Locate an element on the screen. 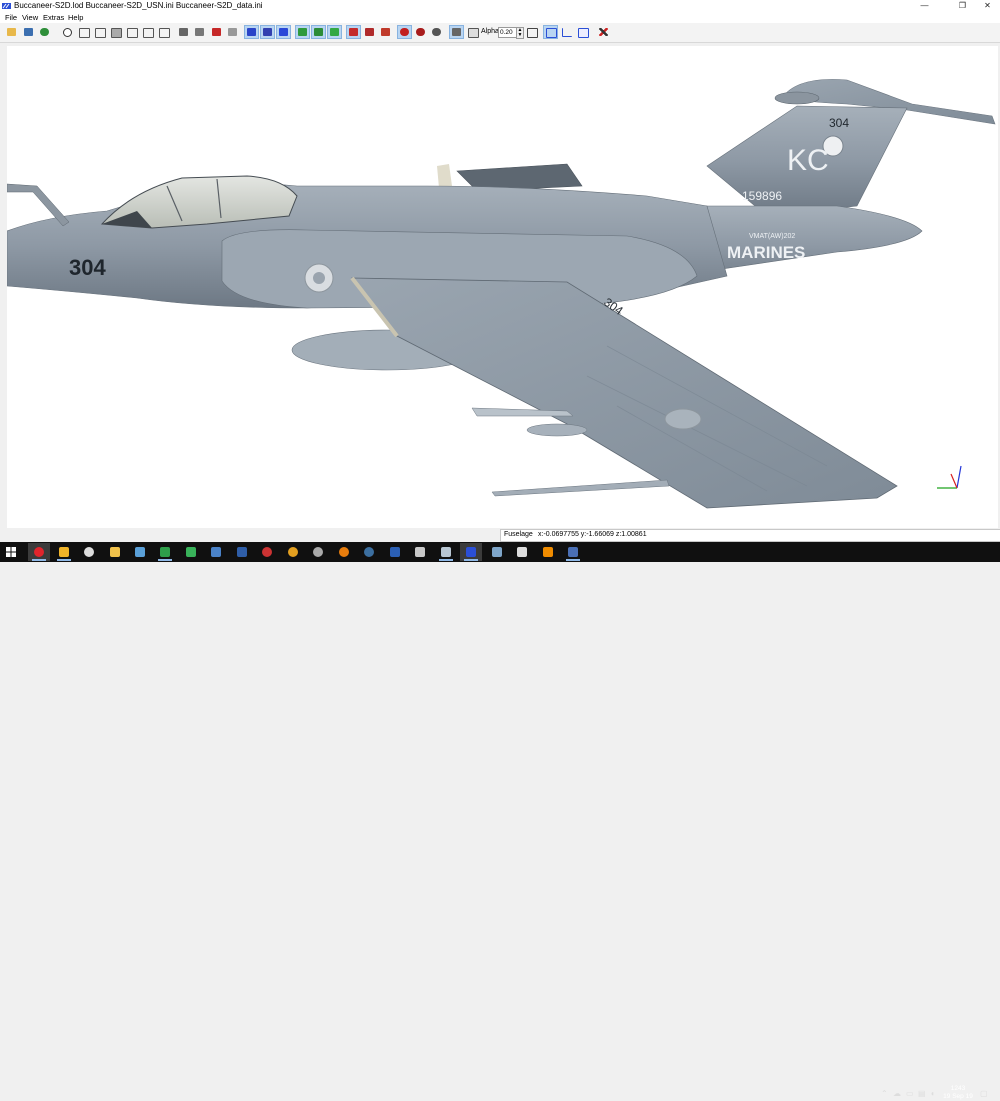 Image resolution: width=1000 pixels, height=1101 pixels. wireframe-overlay-button is located at coordinates (550, 32).